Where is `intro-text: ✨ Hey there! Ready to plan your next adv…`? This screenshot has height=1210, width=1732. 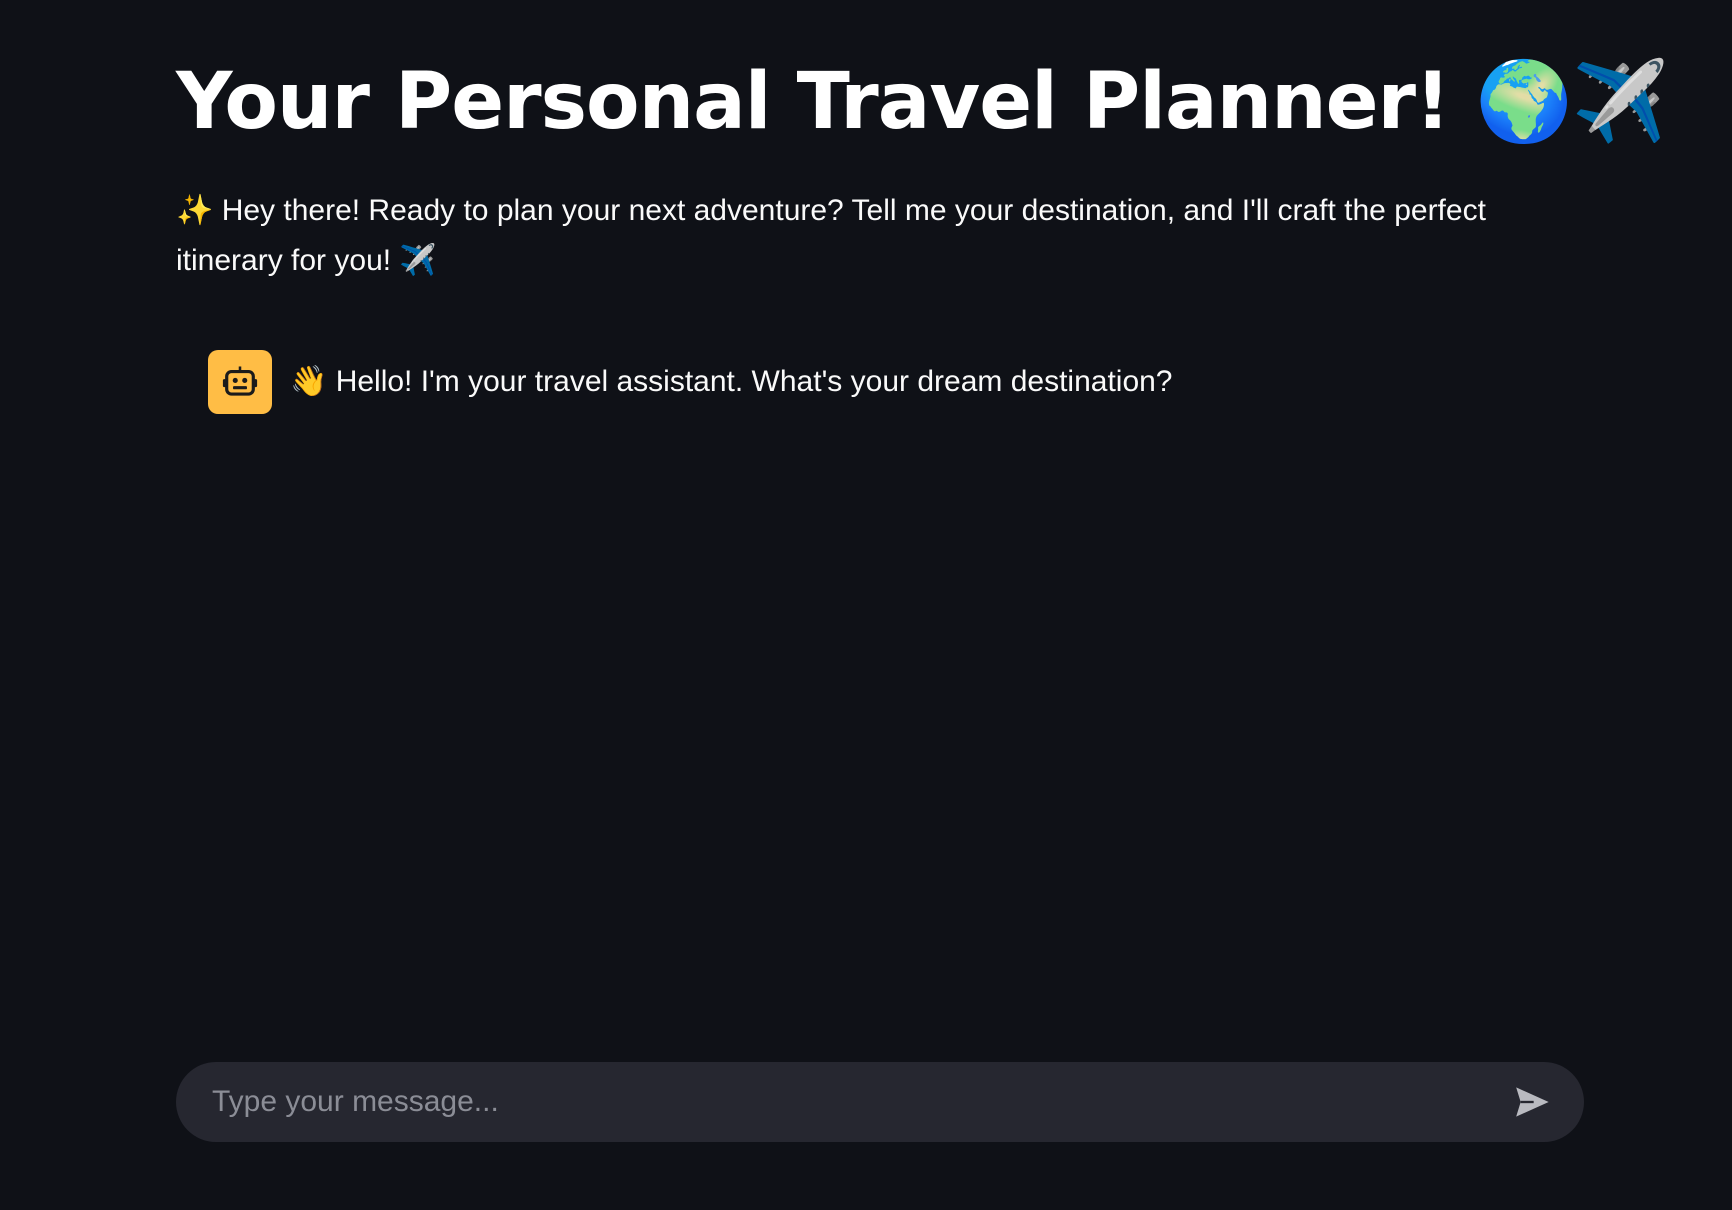 intro-text: ✨ Hey there! Ready to plan your next adv… is located at coordinates (831, 235).